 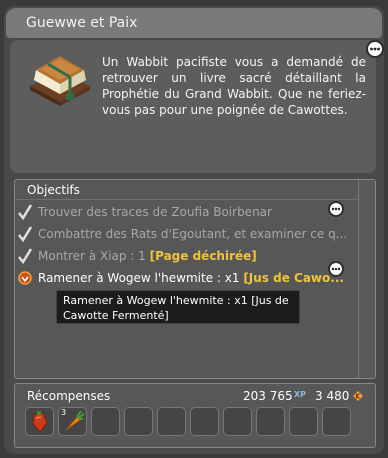 What do you see at coordinates (195, 190) in the screenshot?
I see `objectives-header: Objectifs` at bounding box center [195, 190].